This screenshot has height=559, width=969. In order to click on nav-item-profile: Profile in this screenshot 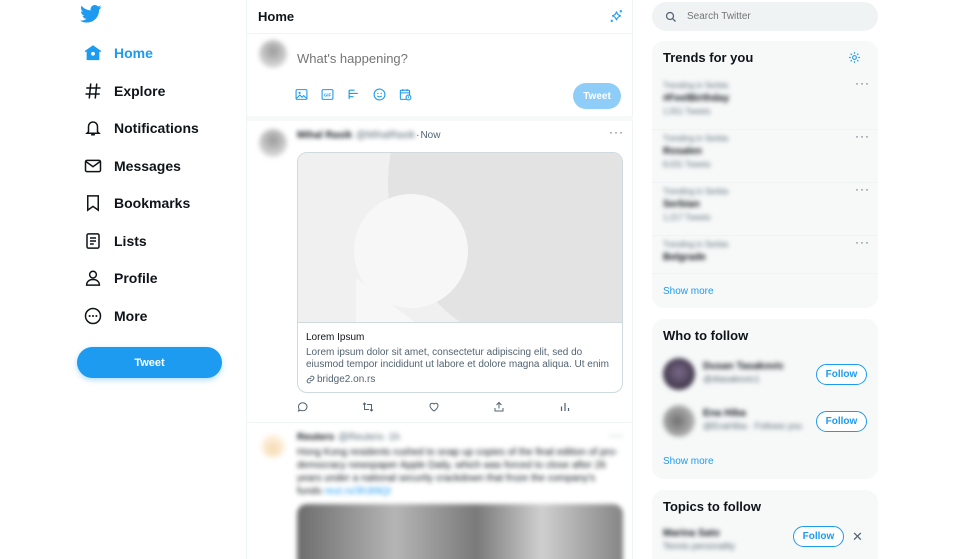, I will do `click(120, 278)`.